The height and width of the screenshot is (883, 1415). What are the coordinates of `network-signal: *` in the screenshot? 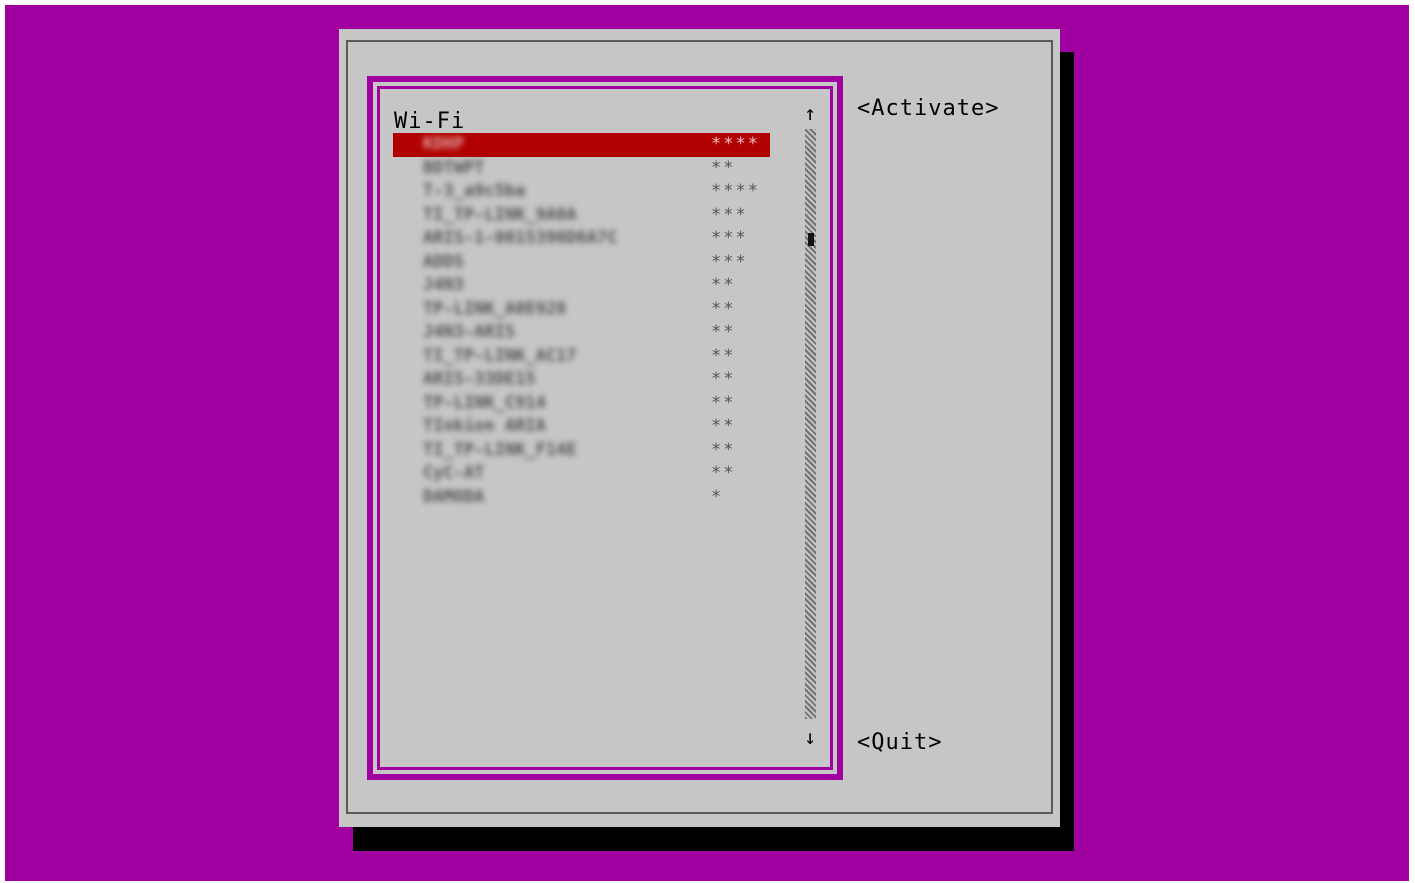 It's located at (717, 496).